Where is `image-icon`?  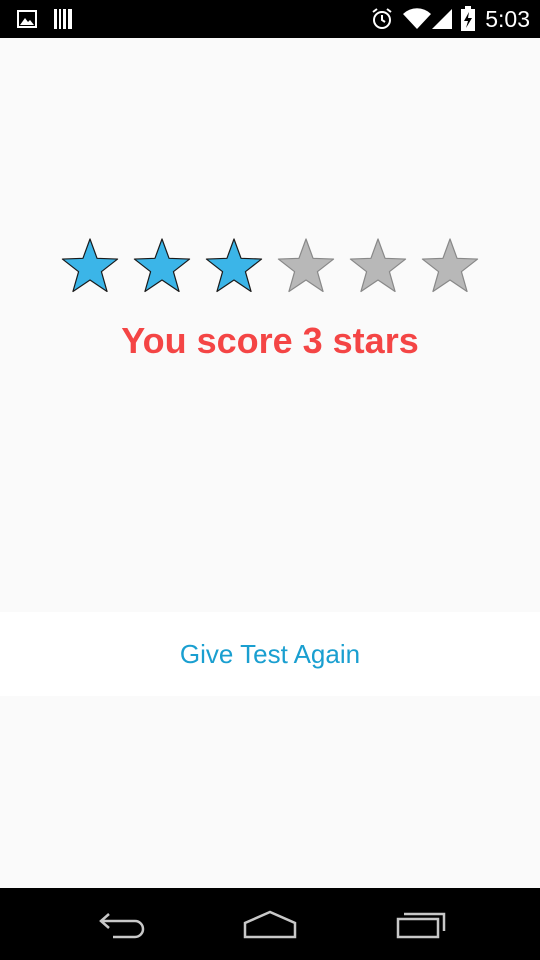
image-icon is located at coordinates (27, 19).